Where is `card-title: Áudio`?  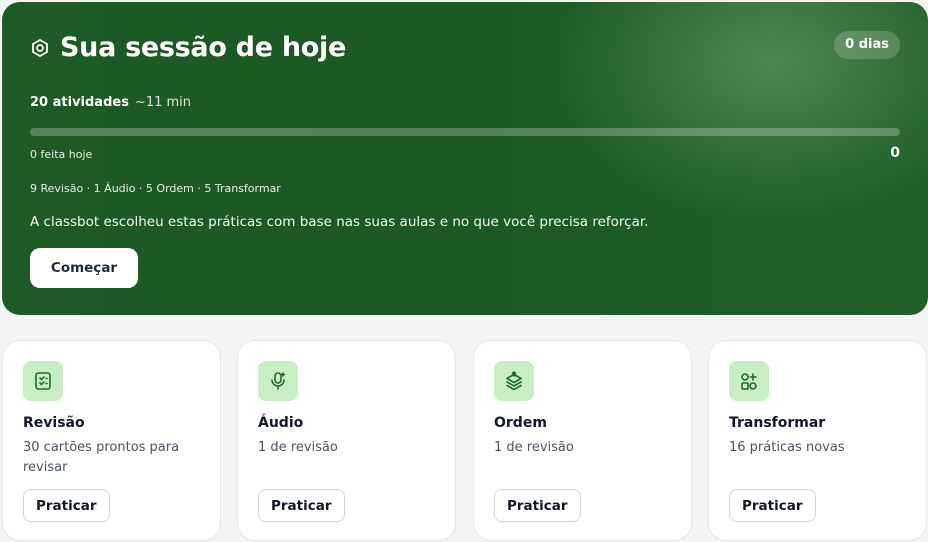
card-title: Áudio is located at coordinates (281, 423).